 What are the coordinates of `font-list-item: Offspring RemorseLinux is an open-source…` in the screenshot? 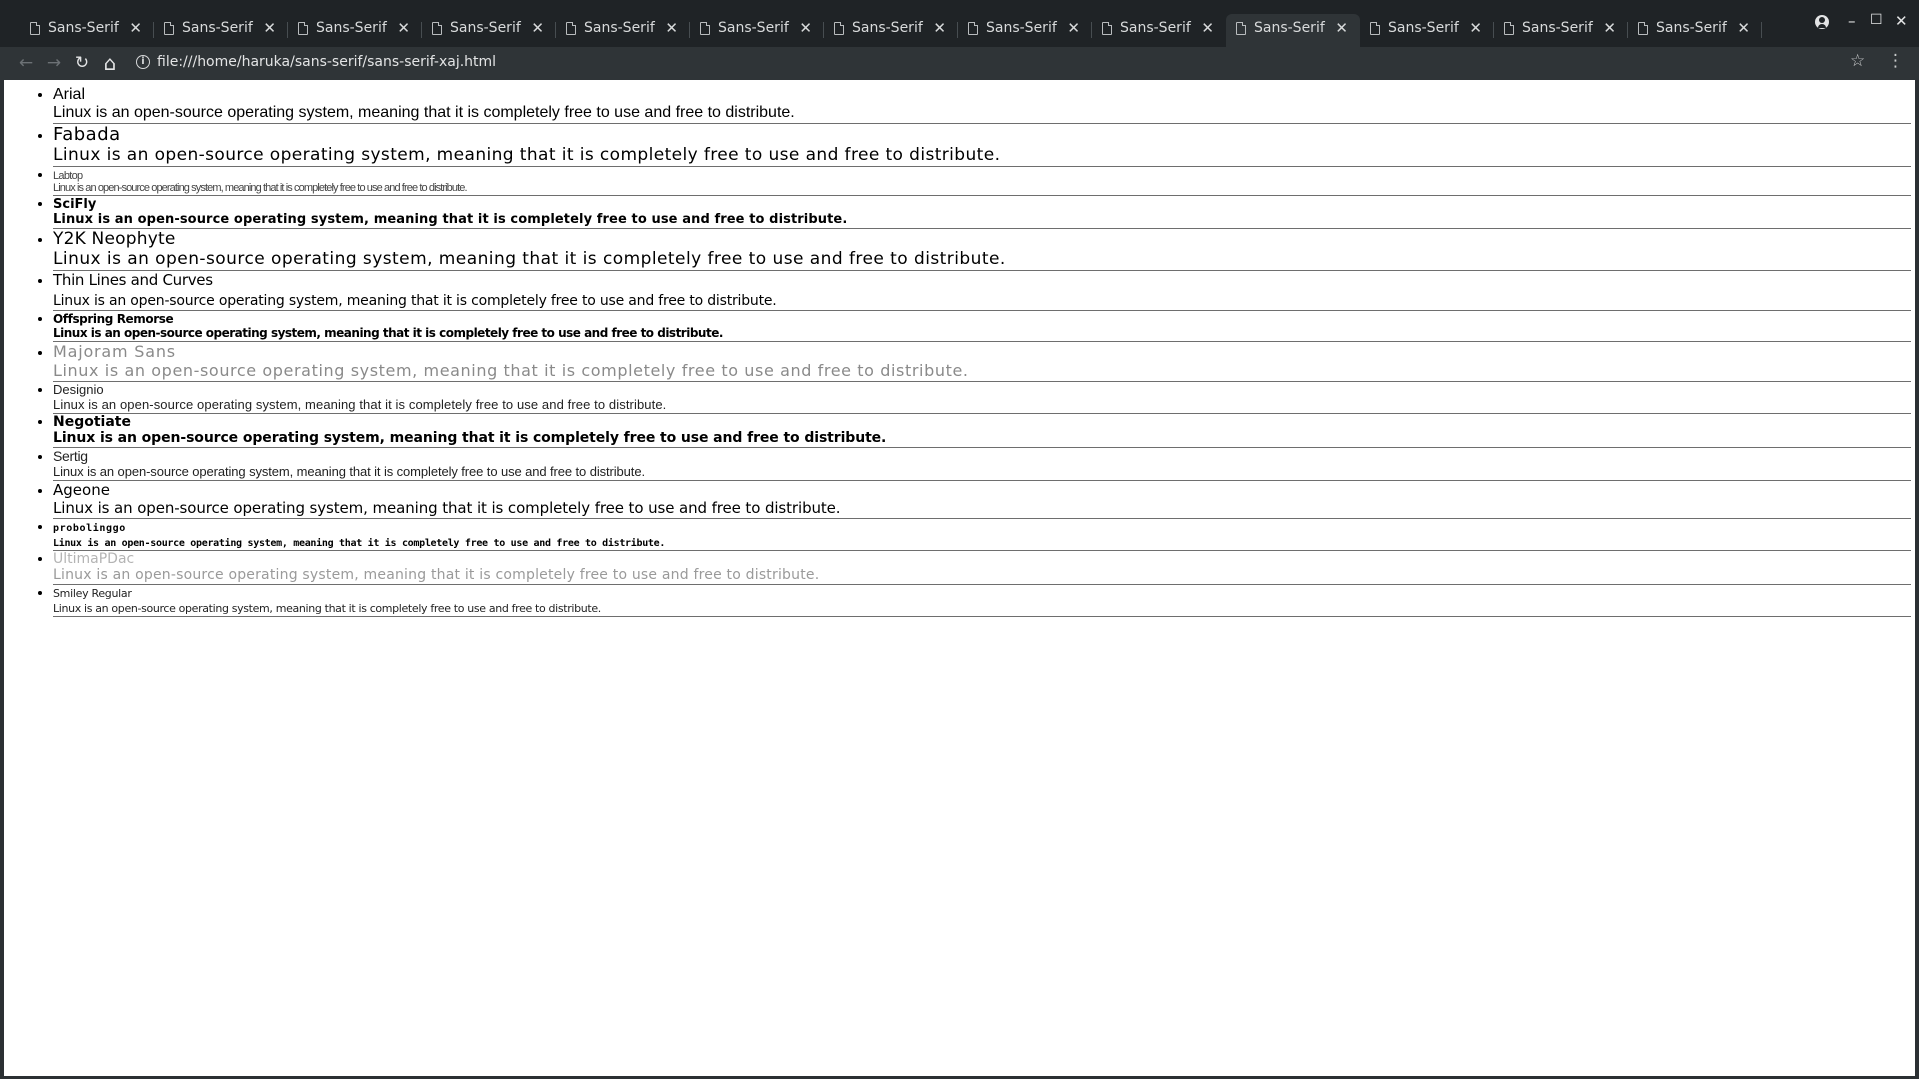 It's located at (982, 326).